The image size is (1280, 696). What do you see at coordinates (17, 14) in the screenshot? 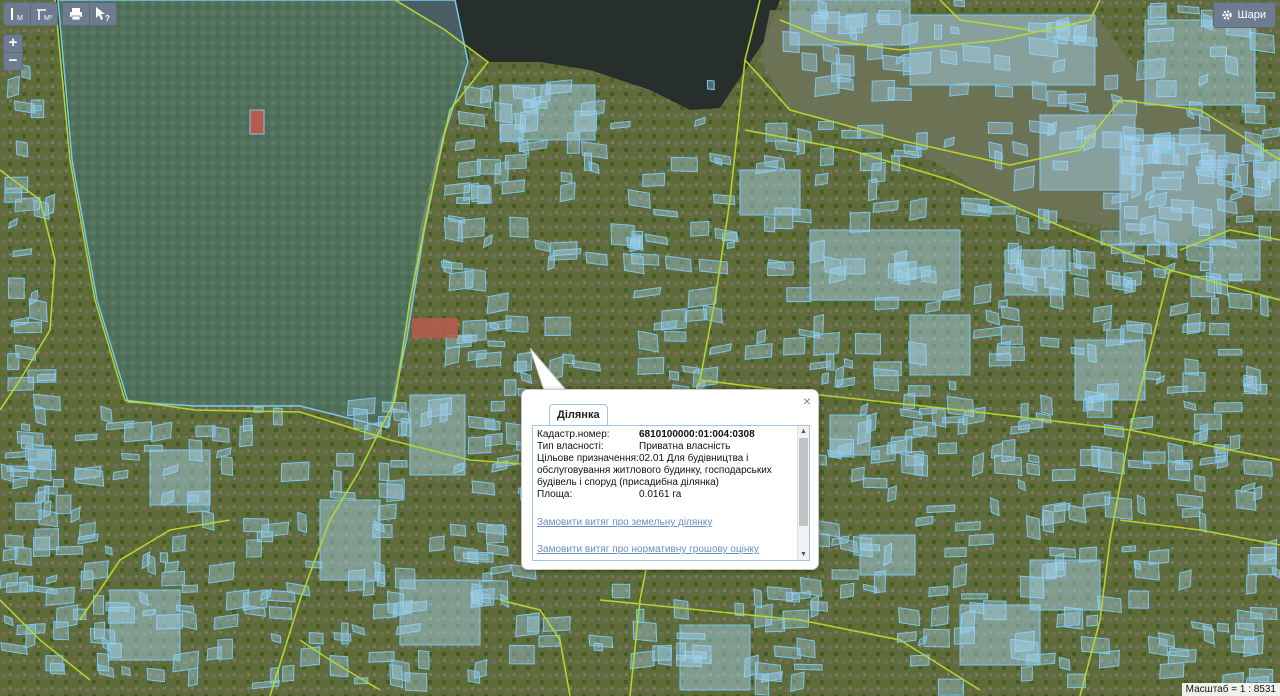
I see `measure-length-button: M` at bounding box center [17, 14].